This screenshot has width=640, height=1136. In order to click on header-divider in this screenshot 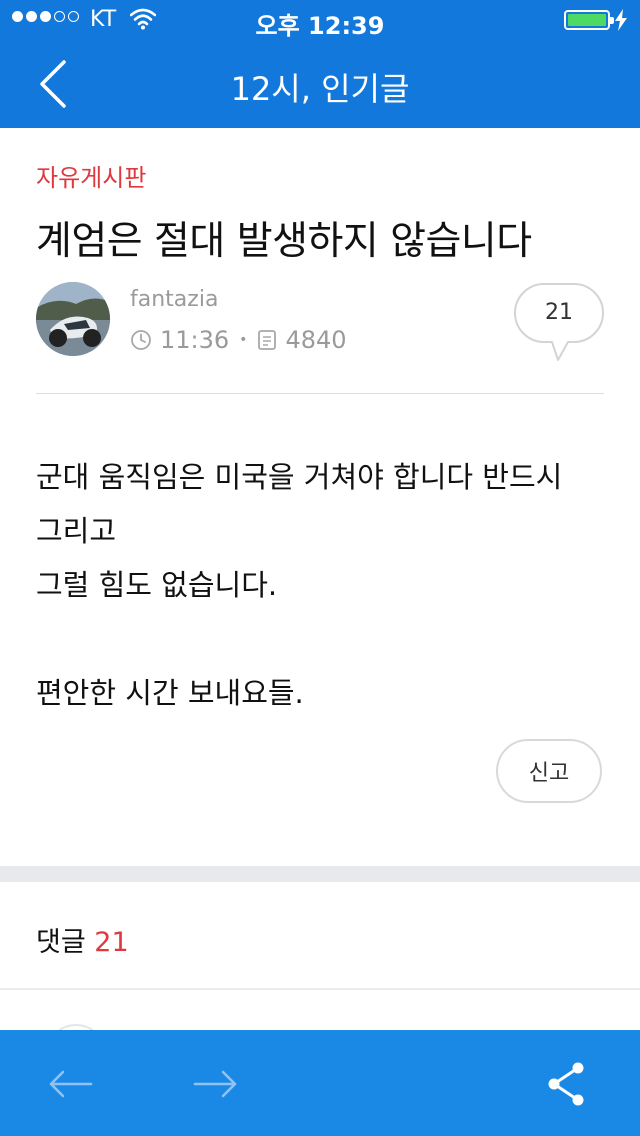, I will do `click(320, 393)`.